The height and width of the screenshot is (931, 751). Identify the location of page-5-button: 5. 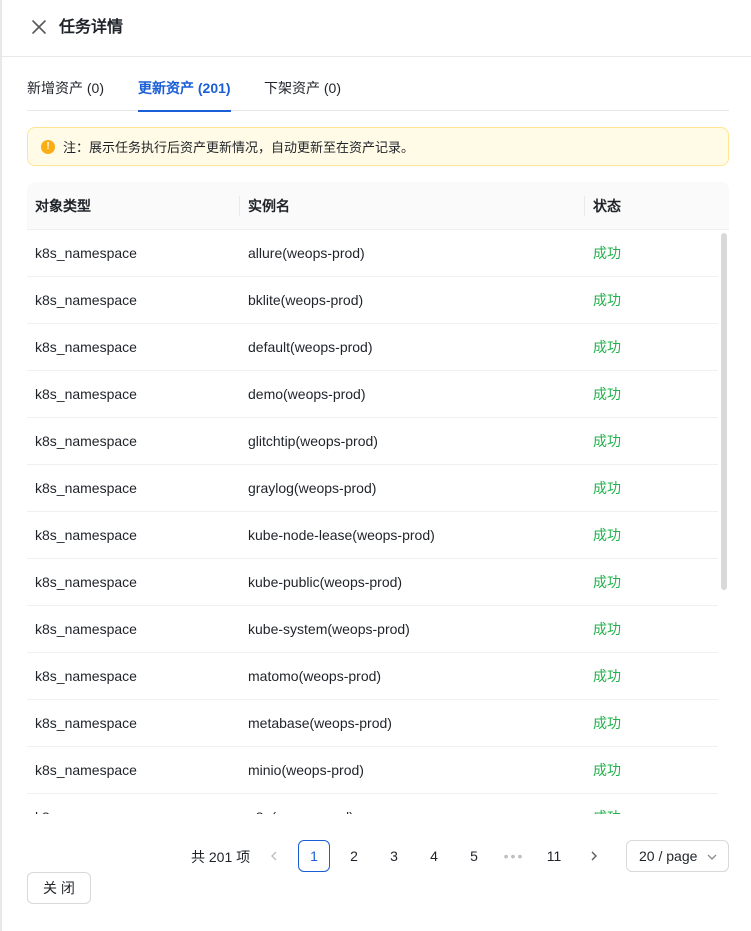
(474, 856).